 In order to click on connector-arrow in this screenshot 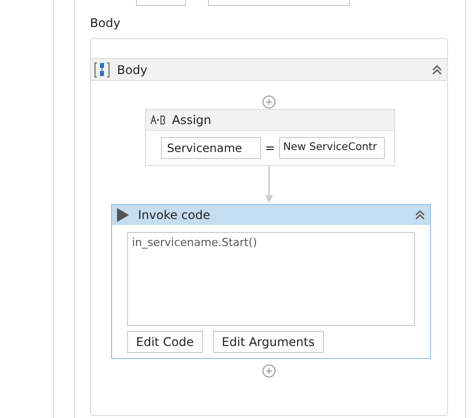, I will do `click(269, 185)`.